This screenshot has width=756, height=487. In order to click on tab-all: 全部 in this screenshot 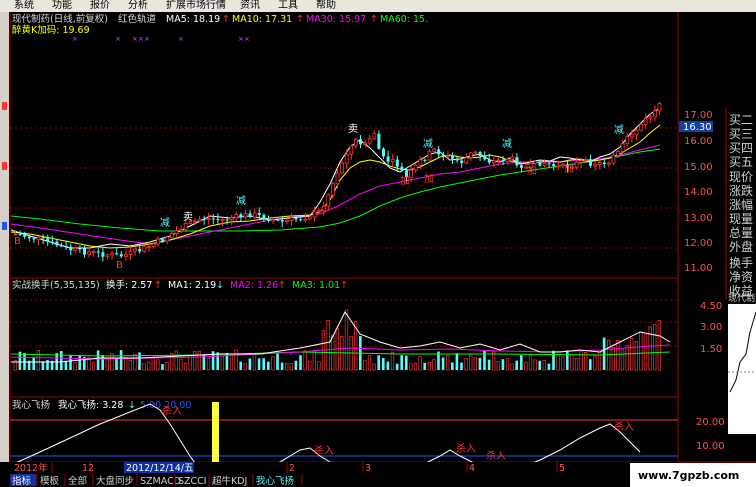, I will do `click(77, 481)`.